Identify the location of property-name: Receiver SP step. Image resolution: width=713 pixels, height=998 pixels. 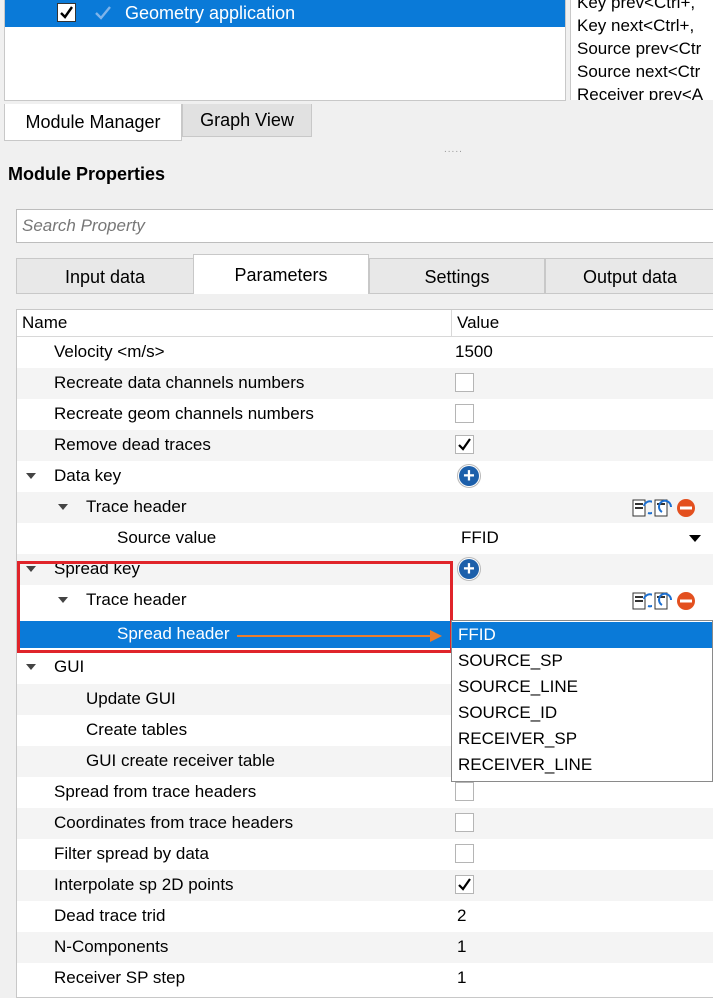
(120, 977).